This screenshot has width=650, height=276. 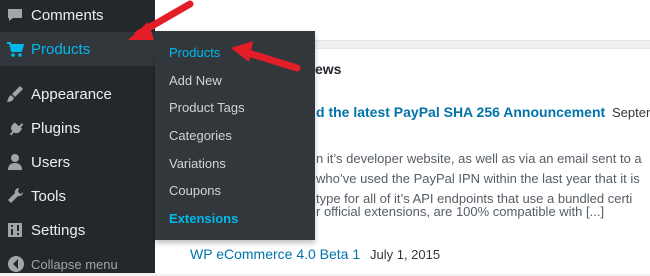 I want to click on wrench-icon, so click(x=15, y=196).